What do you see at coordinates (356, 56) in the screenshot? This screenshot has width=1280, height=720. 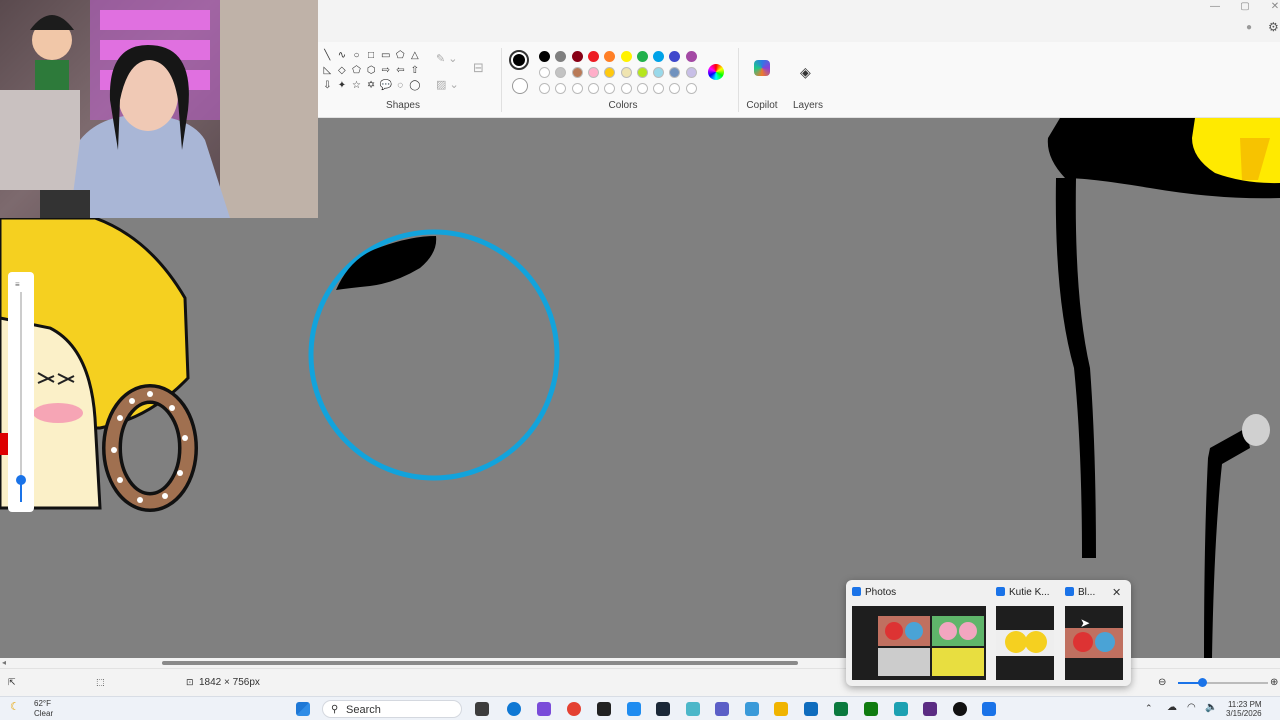 I see `oval-shape-icon: ○` at bounding box center [356, 56].